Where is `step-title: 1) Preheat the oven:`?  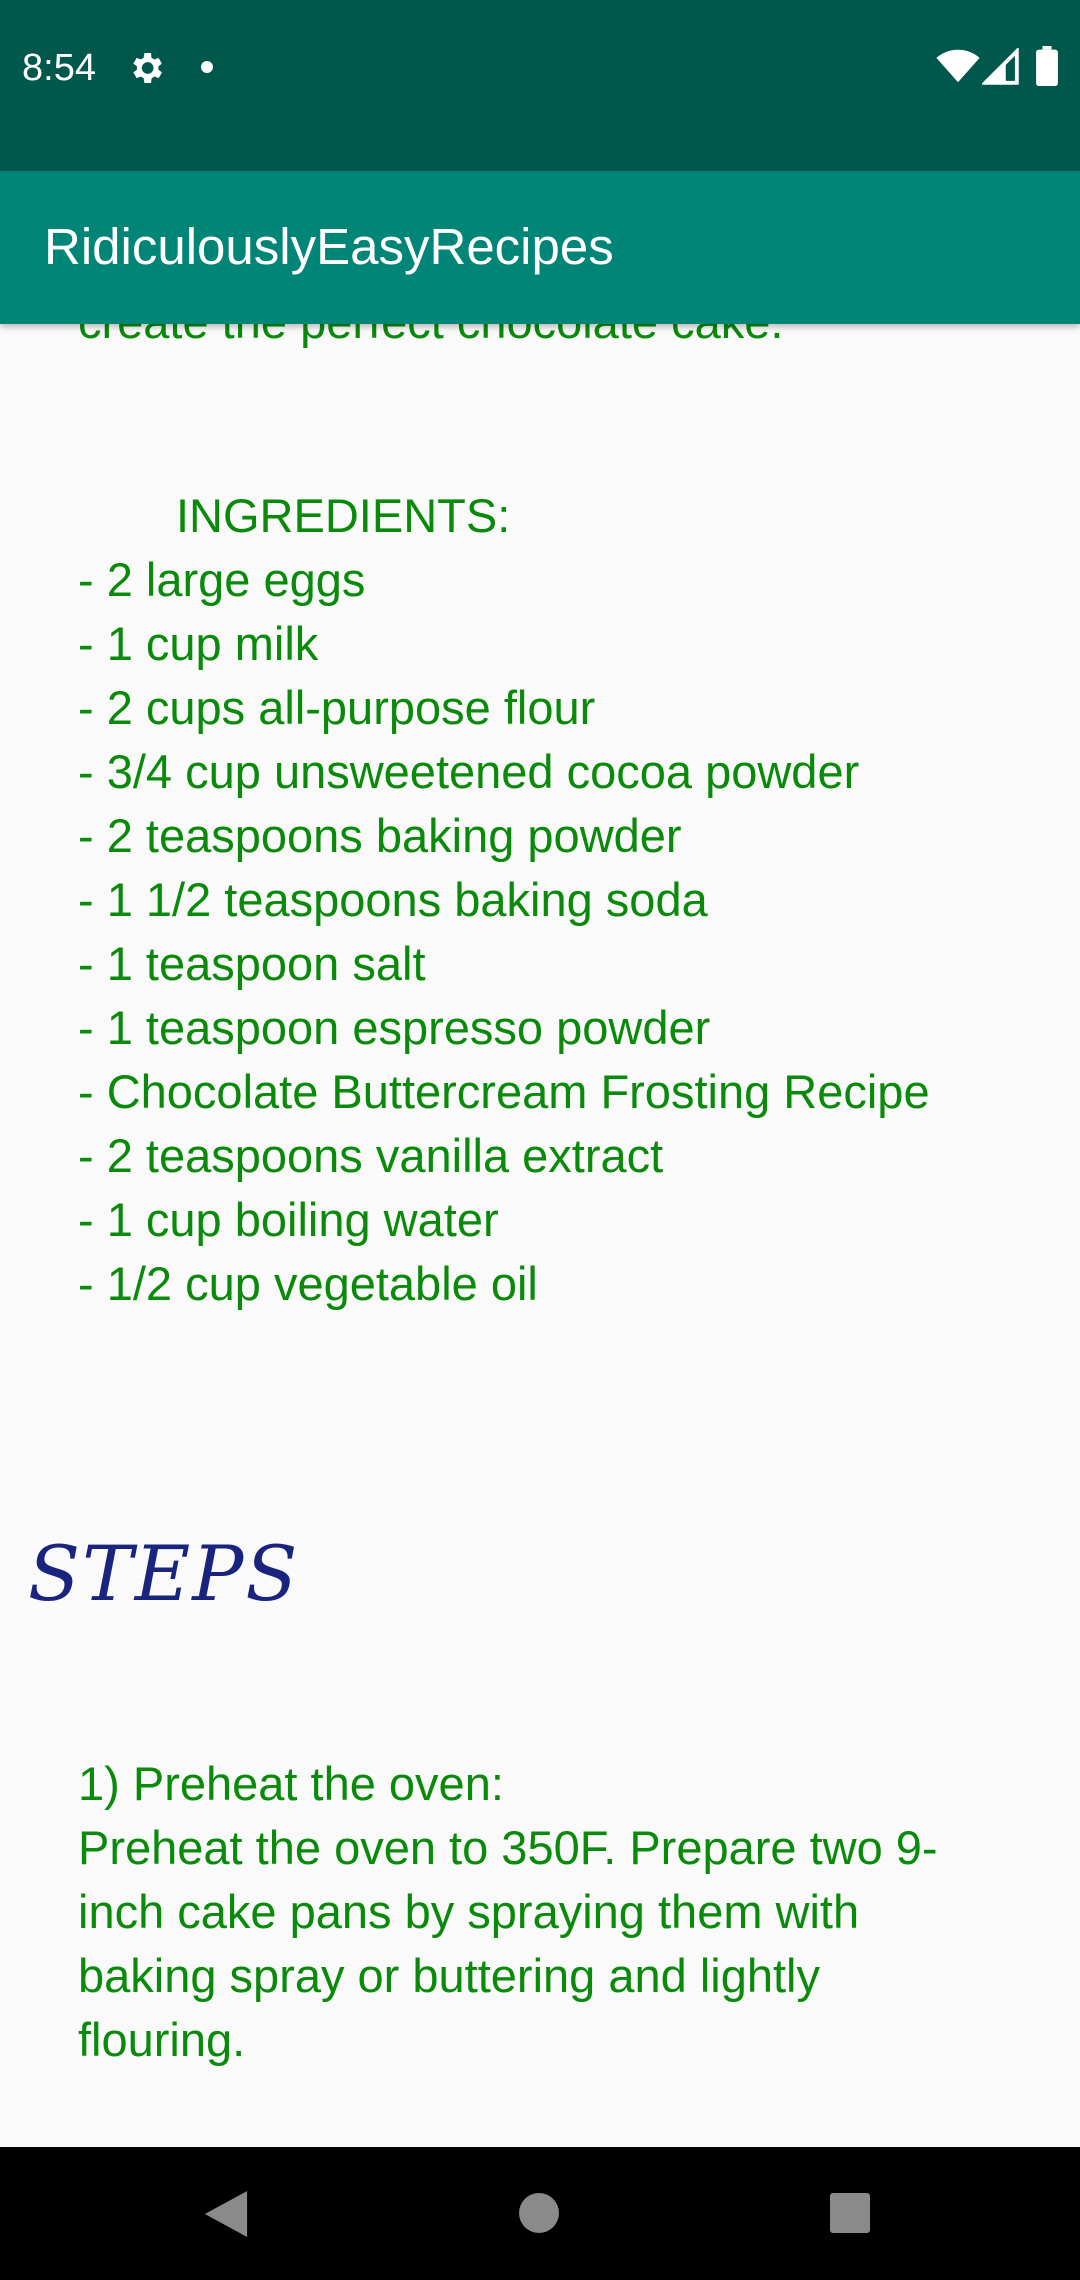
step-title: 1) Preheat the oven: is located at coordinates (291, 1783).